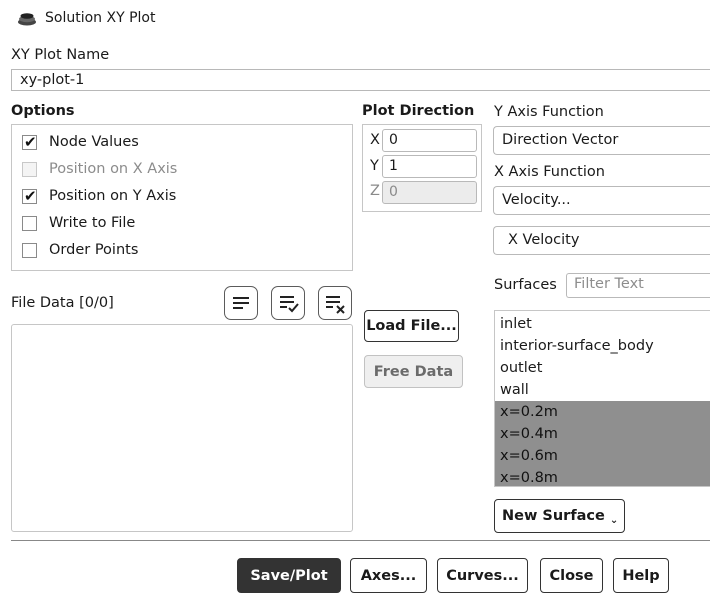 This screenshot has width=710, height=593. I want to click on position-y-checkbox: ✔, so click(29, 196).